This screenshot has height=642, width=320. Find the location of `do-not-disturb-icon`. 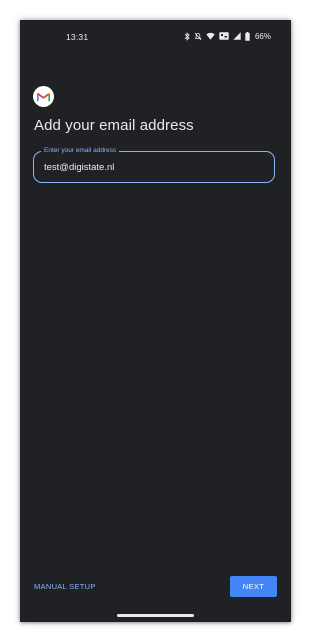

do-not-disturb-icon is located at coordinates (198, 36).